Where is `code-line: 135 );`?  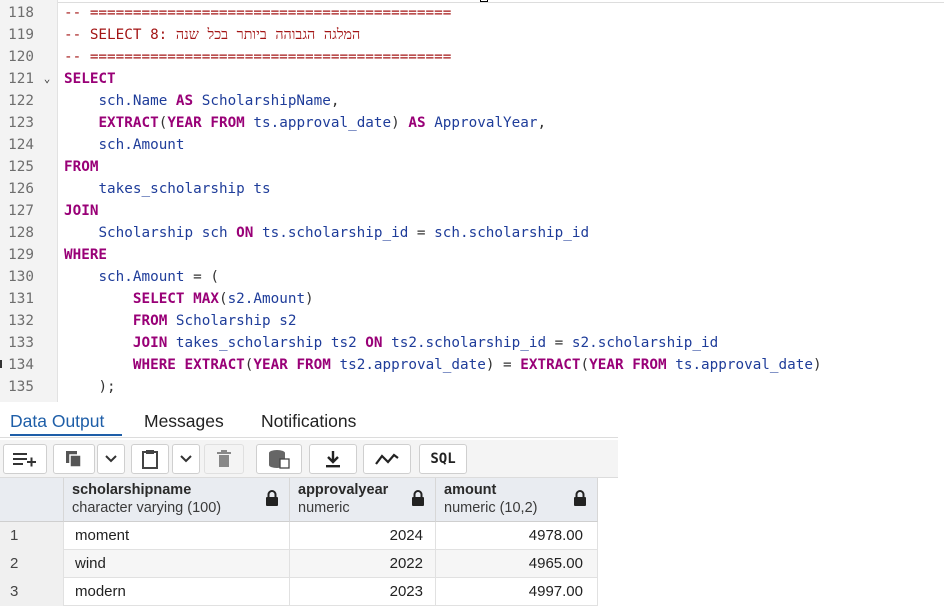 code-line: 135 ); is located at coordinates (472, 387).